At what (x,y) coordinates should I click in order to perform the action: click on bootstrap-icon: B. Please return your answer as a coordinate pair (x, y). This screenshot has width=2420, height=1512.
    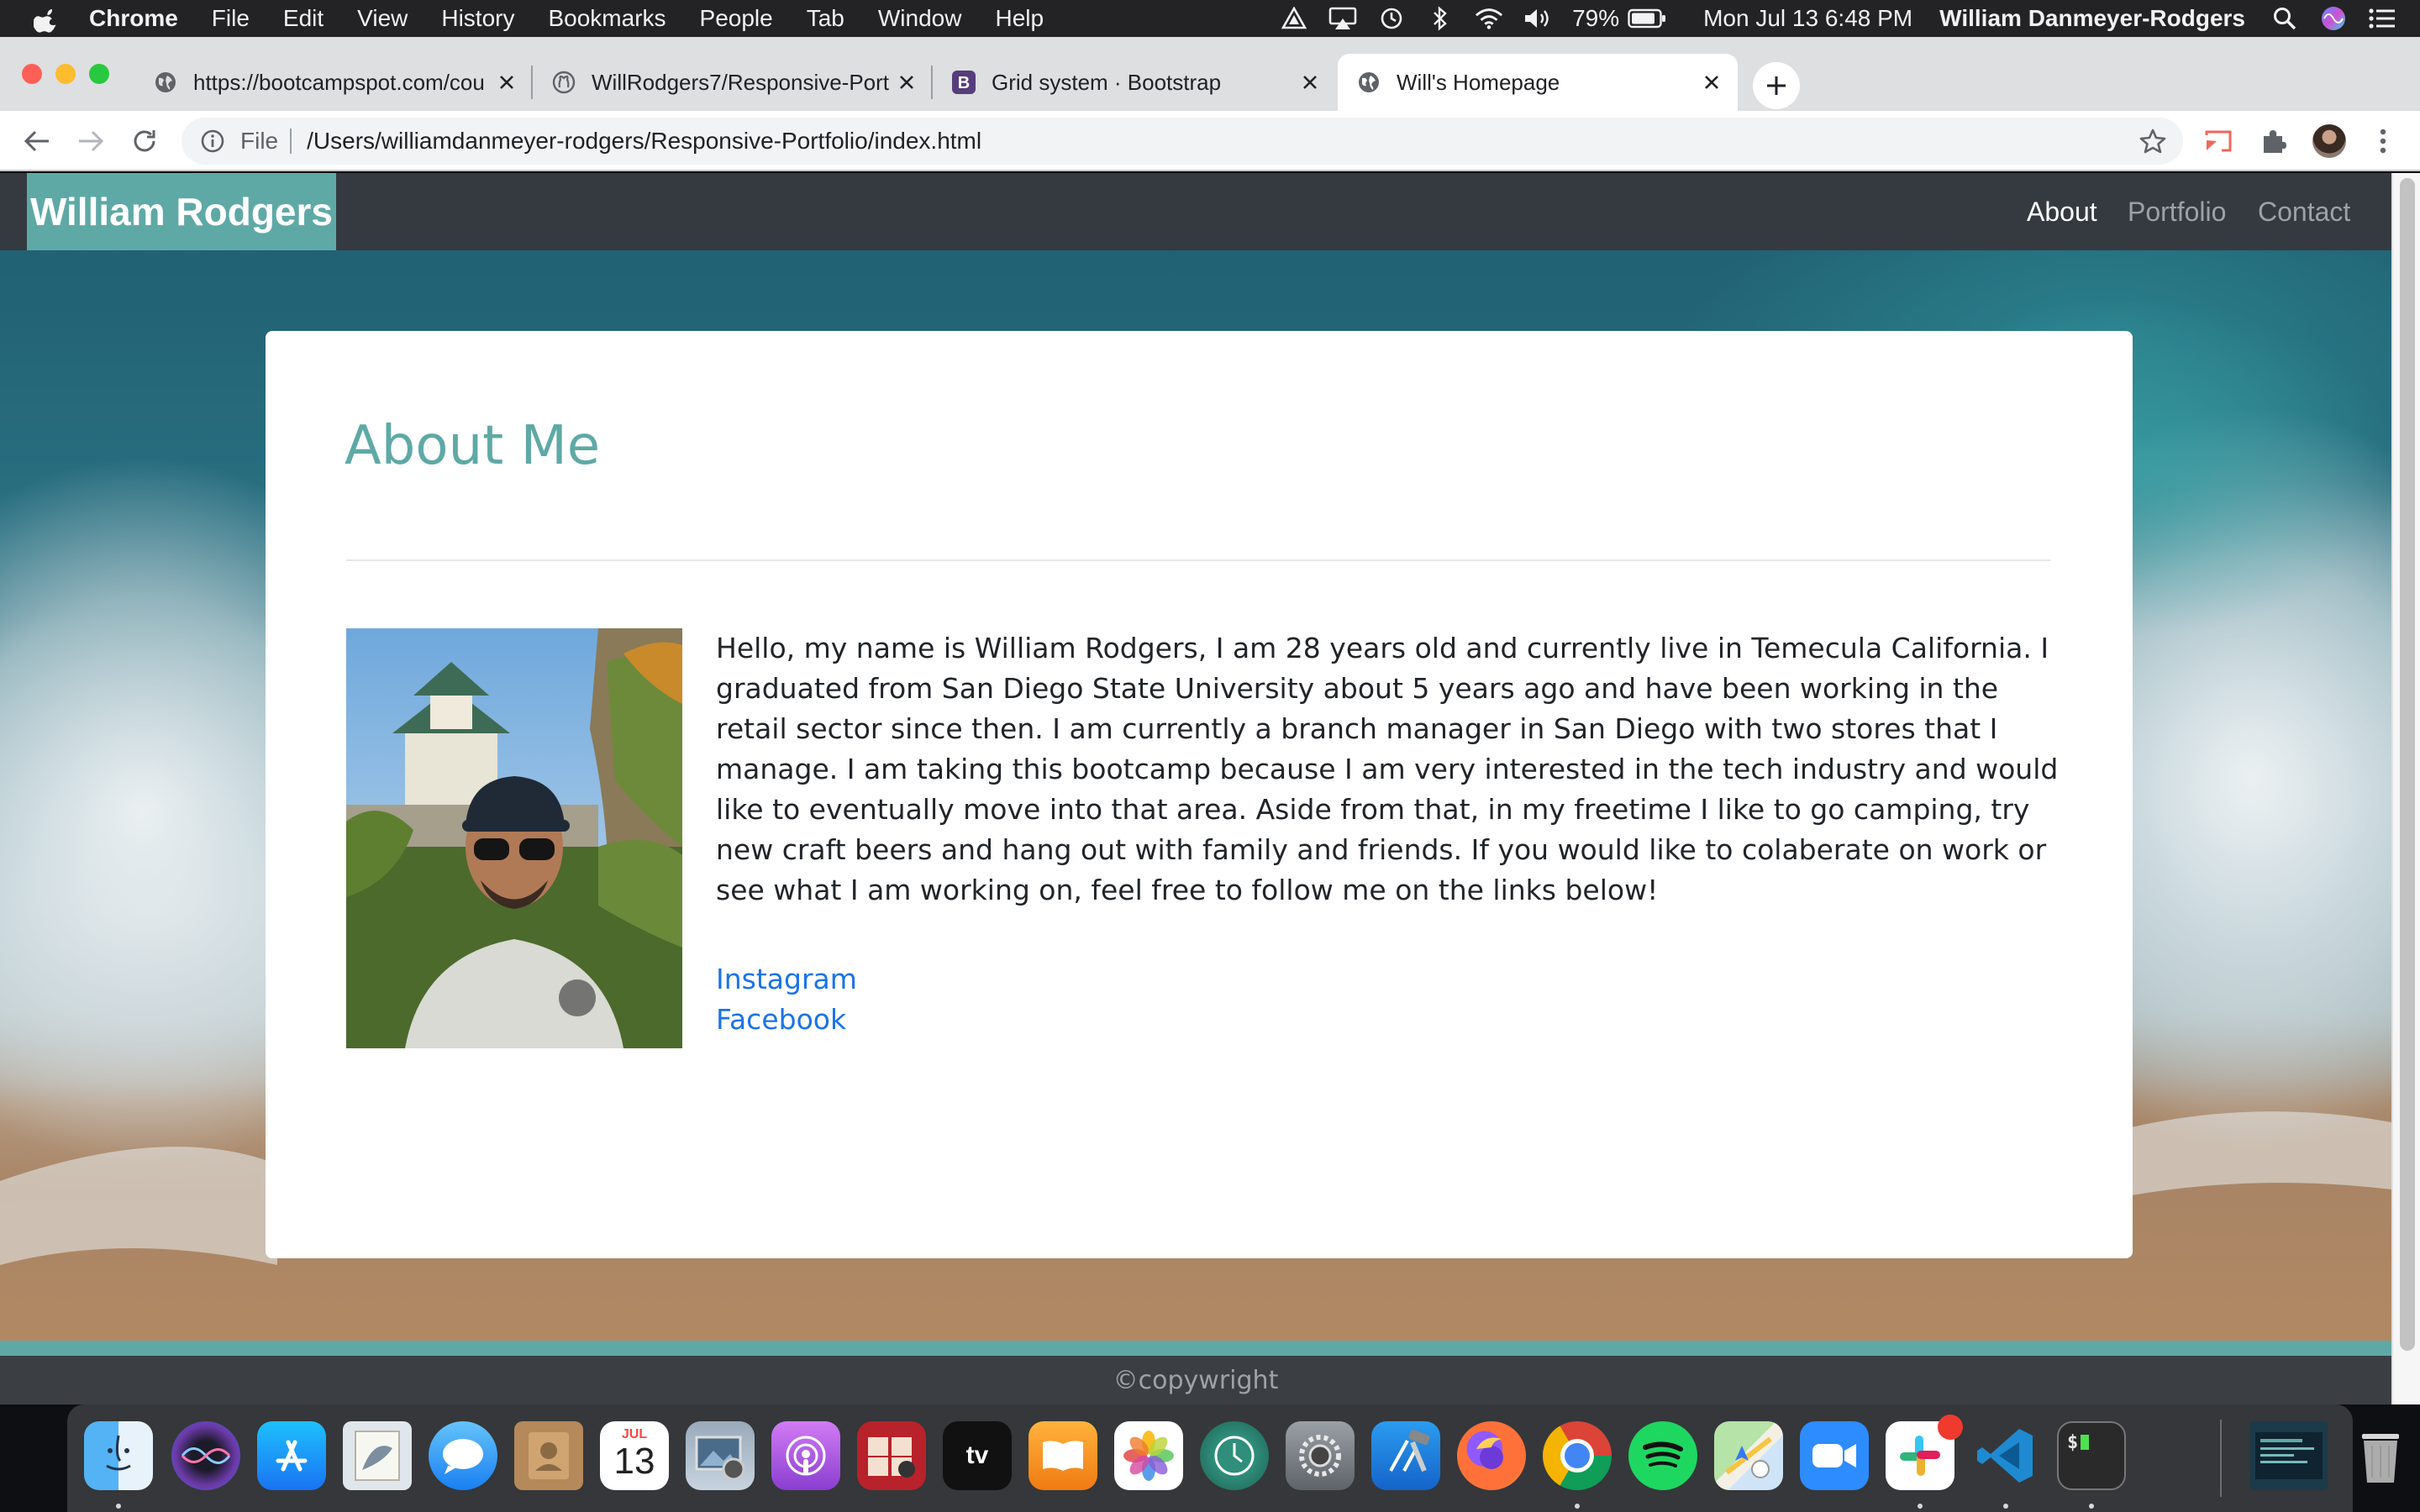
    Looking at the image, I should click on (963, 82).